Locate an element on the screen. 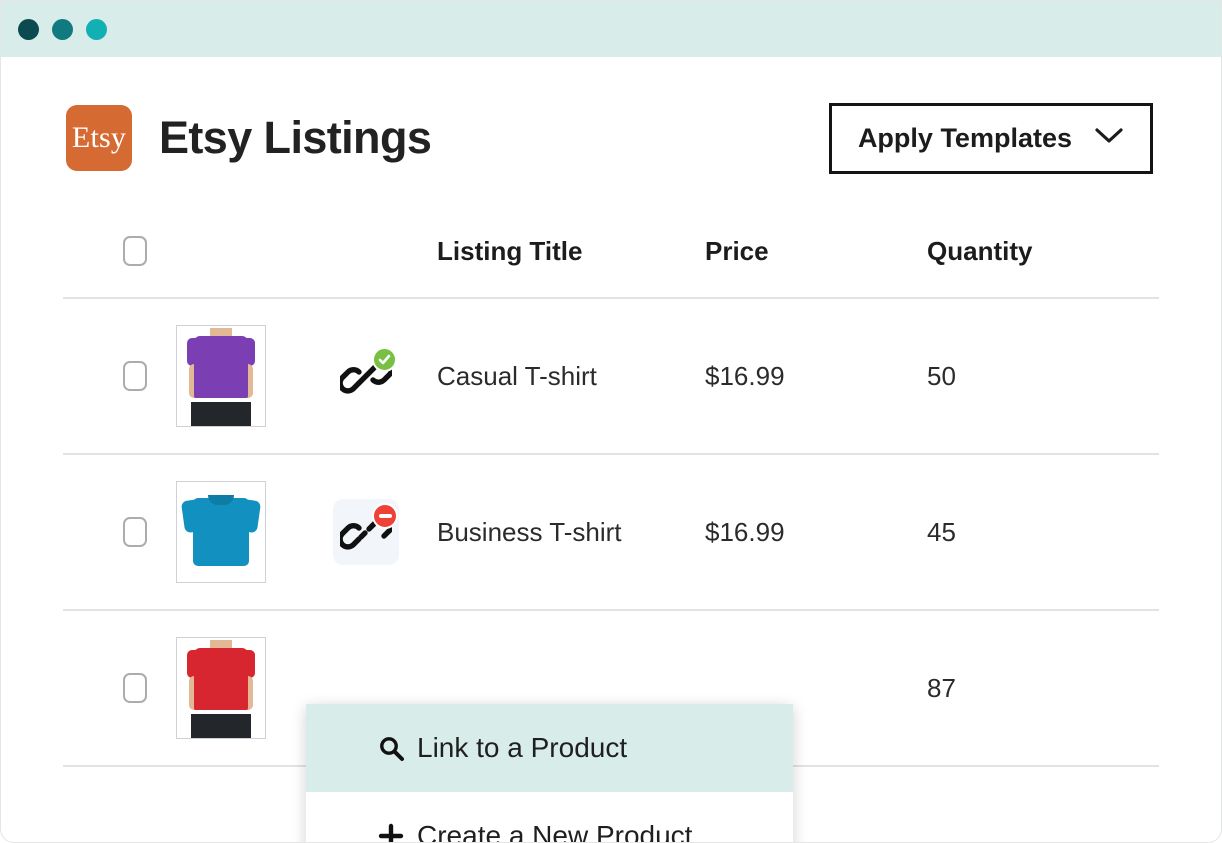 The width and height of the screenshot is (1222, 843). search-icon is located at coordinates (391, 748).